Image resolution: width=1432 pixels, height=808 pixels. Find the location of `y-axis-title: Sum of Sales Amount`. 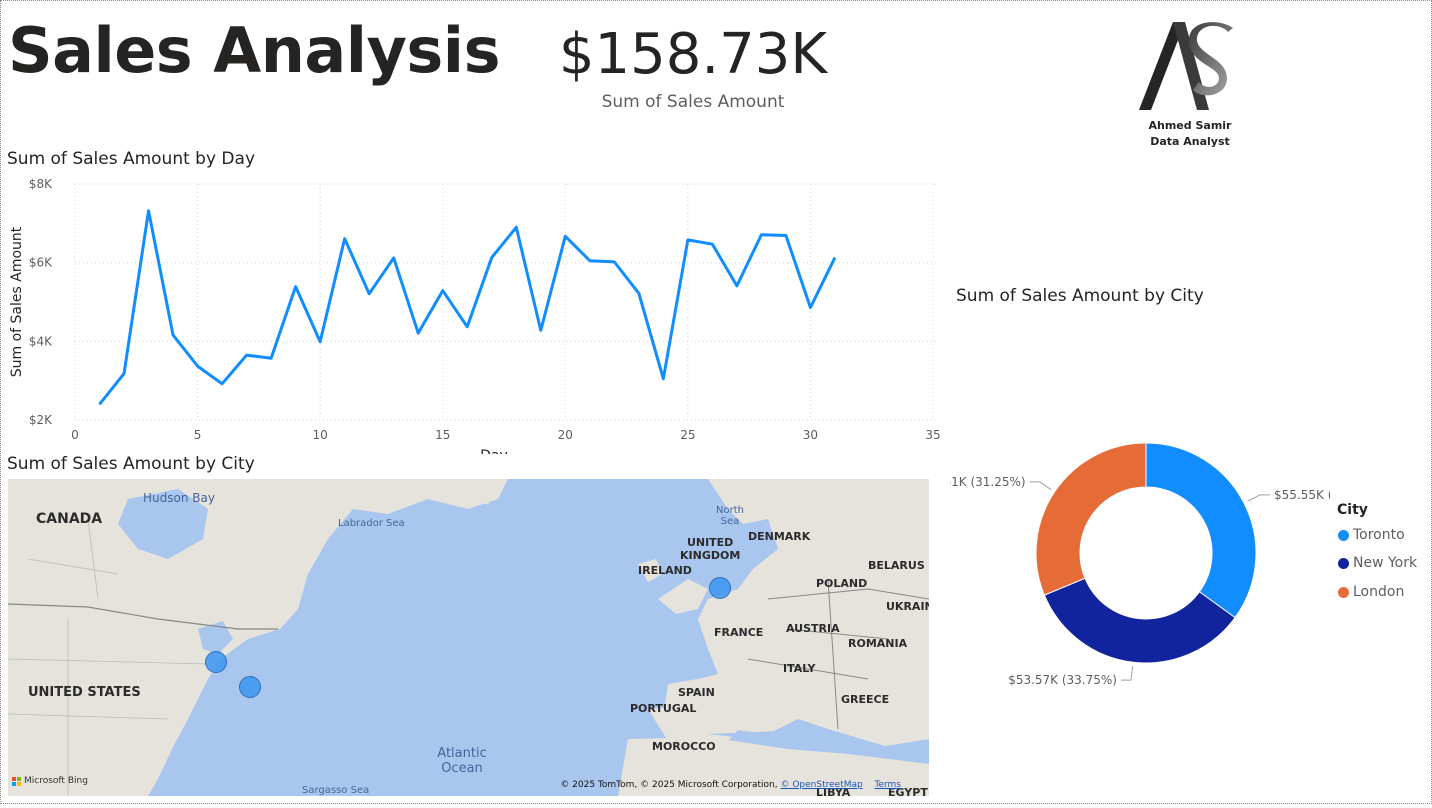

y-axis-title: Sum of Sales Amount is located at coordinates (17, 301).